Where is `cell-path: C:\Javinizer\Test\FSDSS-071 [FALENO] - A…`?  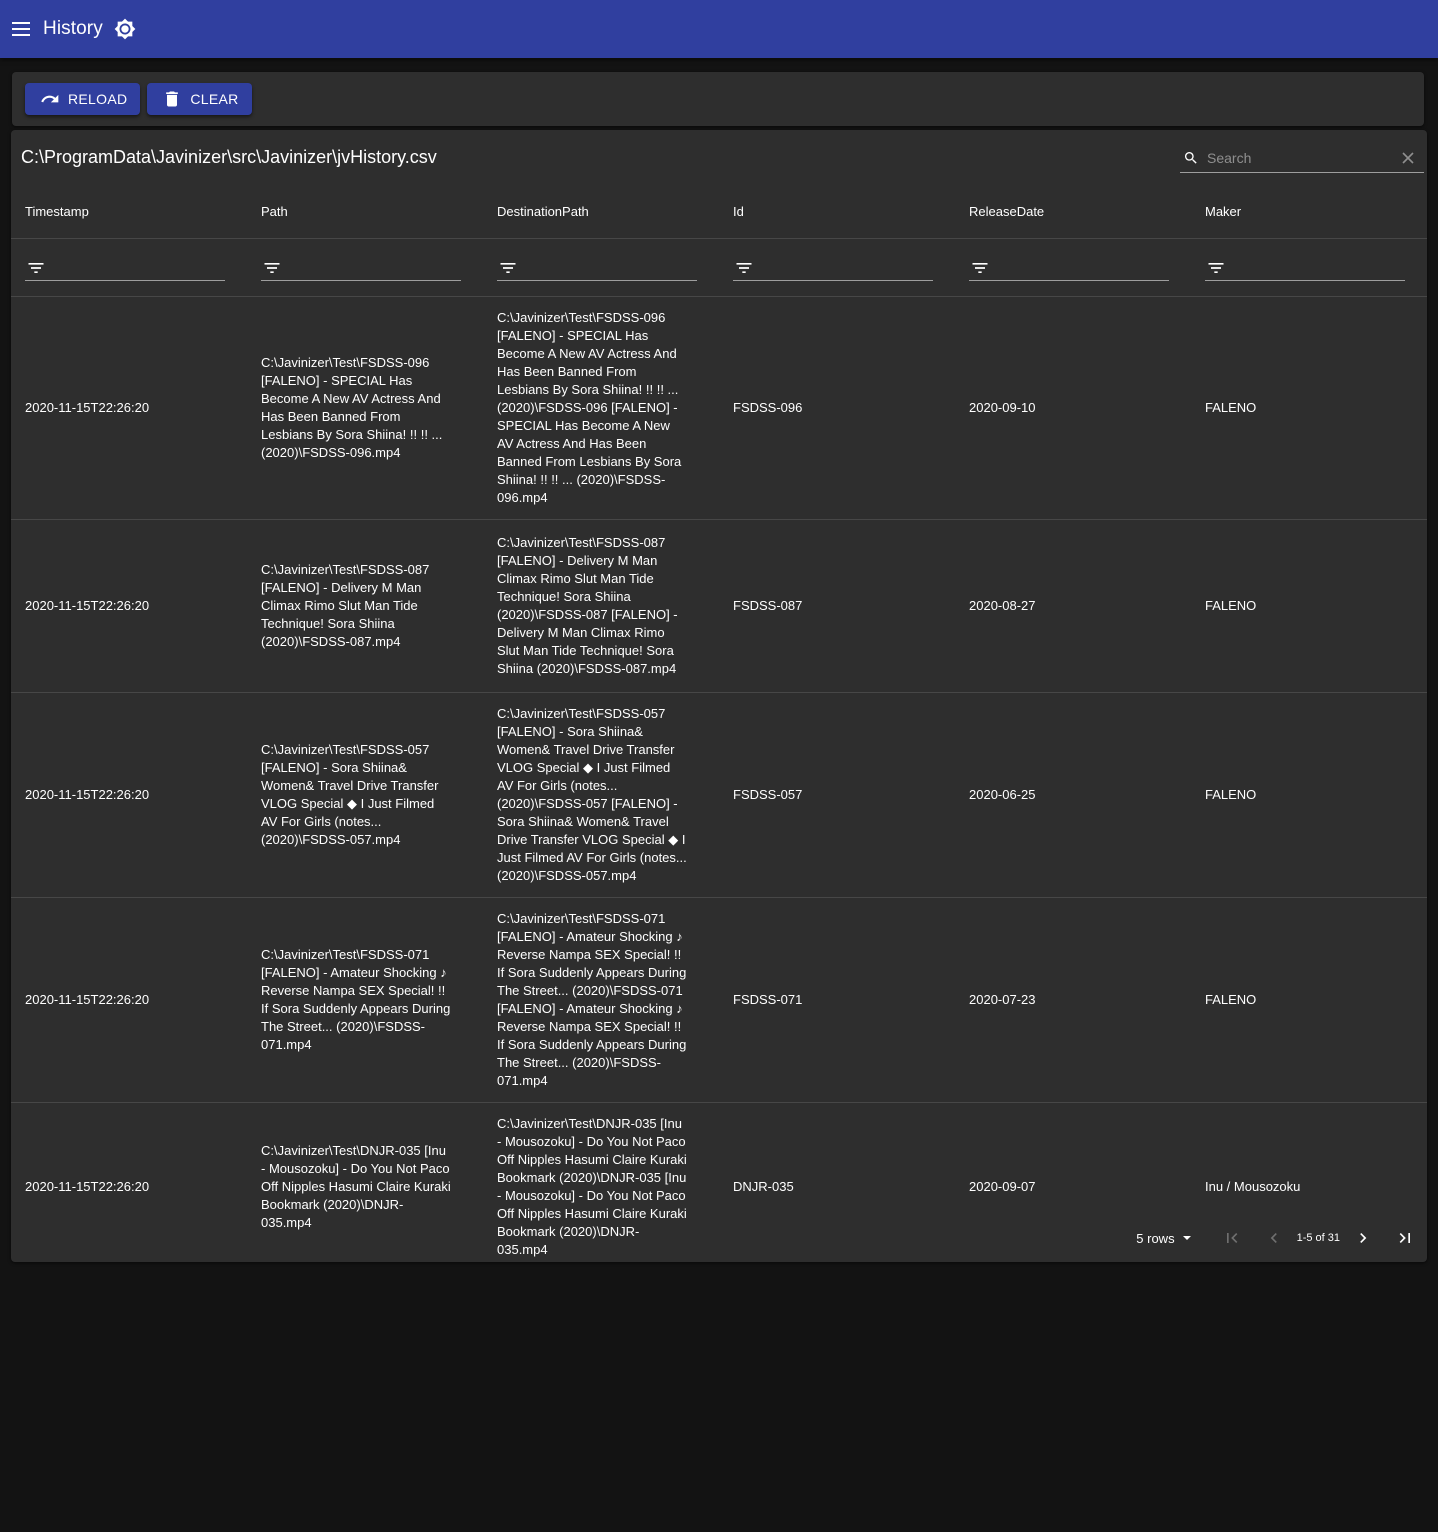 cell-path: C:\Javinizer\Test\FSDSS-071 [FALENO] - A… is located at coordinates (365, 1000).